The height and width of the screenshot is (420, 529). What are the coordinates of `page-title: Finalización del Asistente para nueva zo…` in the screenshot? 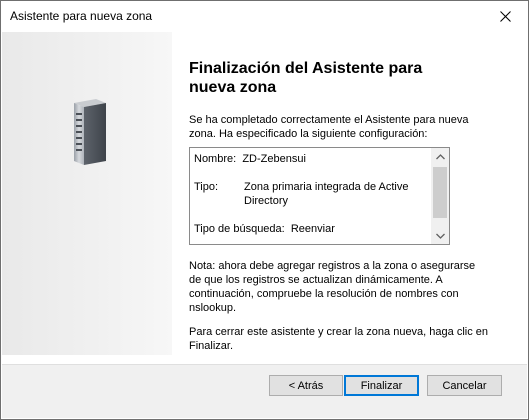 It's located at (306, 78).